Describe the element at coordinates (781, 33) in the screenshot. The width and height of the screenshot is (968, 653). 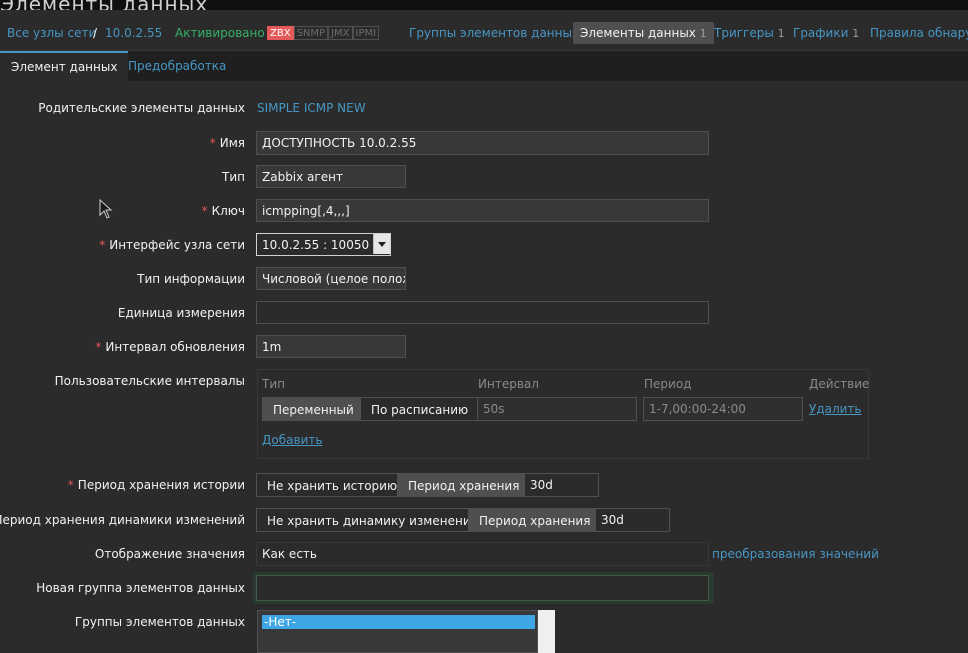
I see `nav-item-triggers-count: 1` at that location.